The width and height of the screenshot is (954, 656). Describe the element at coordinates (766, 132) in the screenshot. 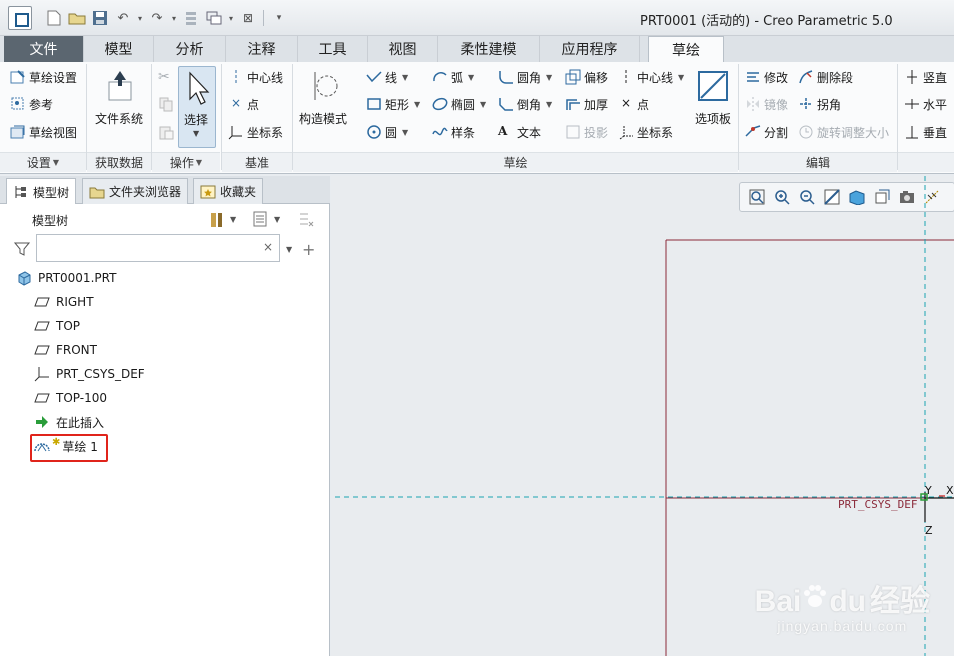

I see `divide-button: 分割` at that location.